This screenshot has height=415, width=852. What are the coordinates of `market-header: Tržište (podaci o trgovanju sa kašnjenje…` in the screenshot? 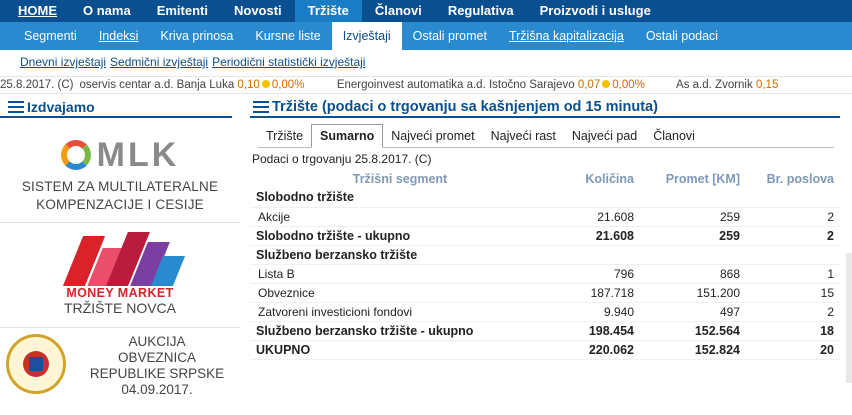 It's located at (545, 108).